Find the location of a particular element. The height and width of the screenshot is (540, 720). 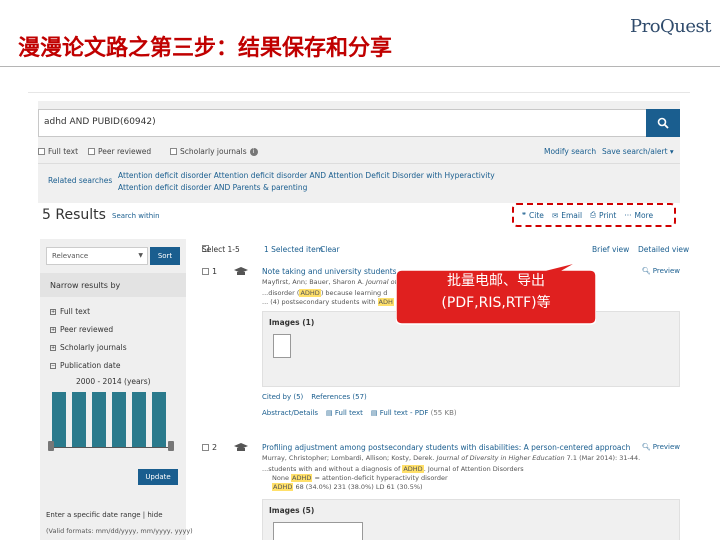

logo-text: ProQuest is located at coordinates (671, 26).